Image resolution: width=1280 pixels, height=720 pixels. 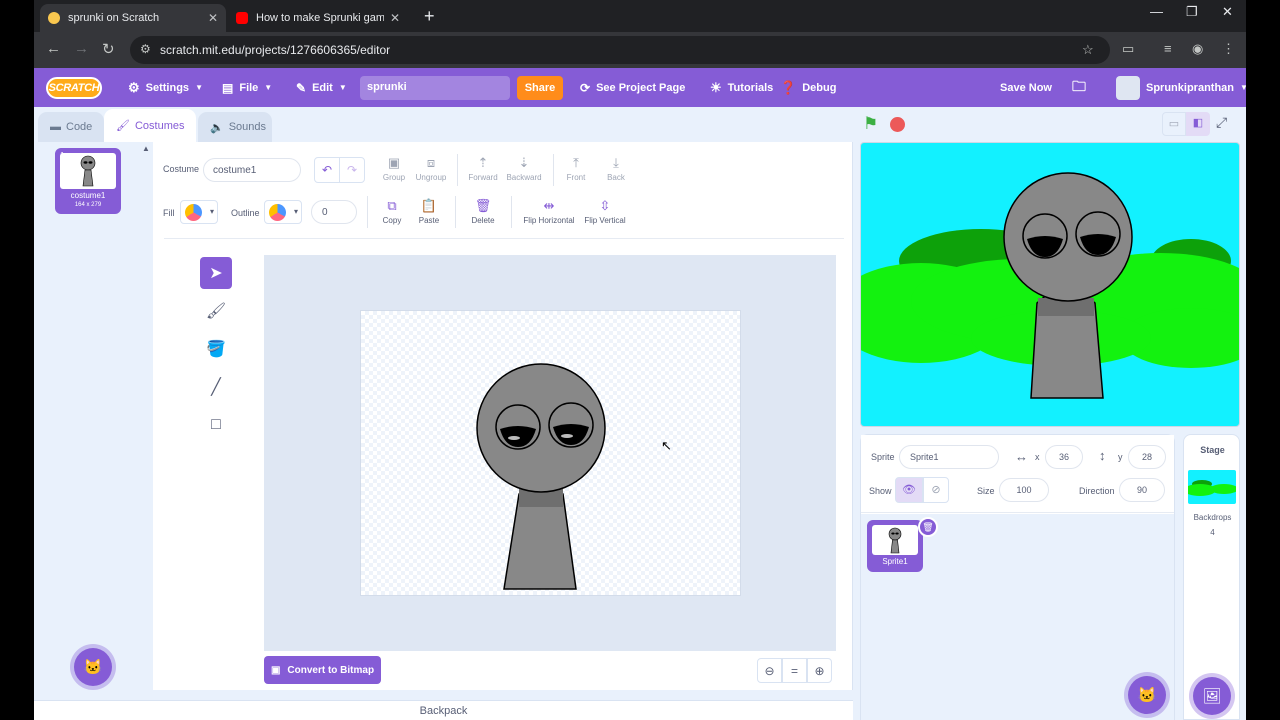 What do you see at coordinates (1088, 50) in the screenshot?
I see `bookmark-star-icon: ☆` at bounding box center [1088, 50].